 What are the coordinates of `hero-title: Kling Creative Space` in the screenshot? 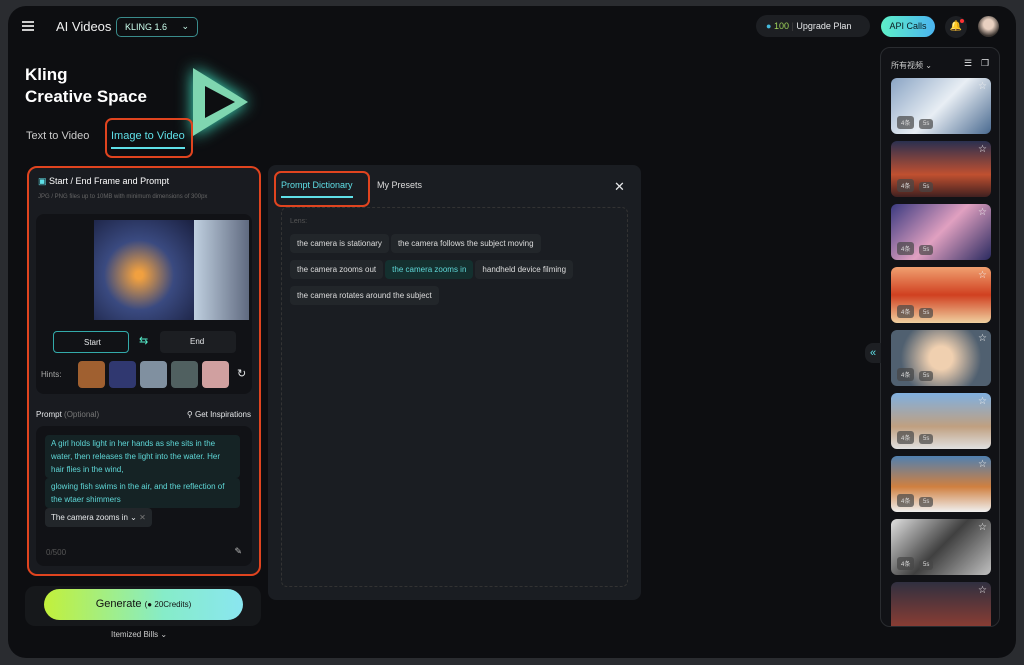 It's located at (86, 85).